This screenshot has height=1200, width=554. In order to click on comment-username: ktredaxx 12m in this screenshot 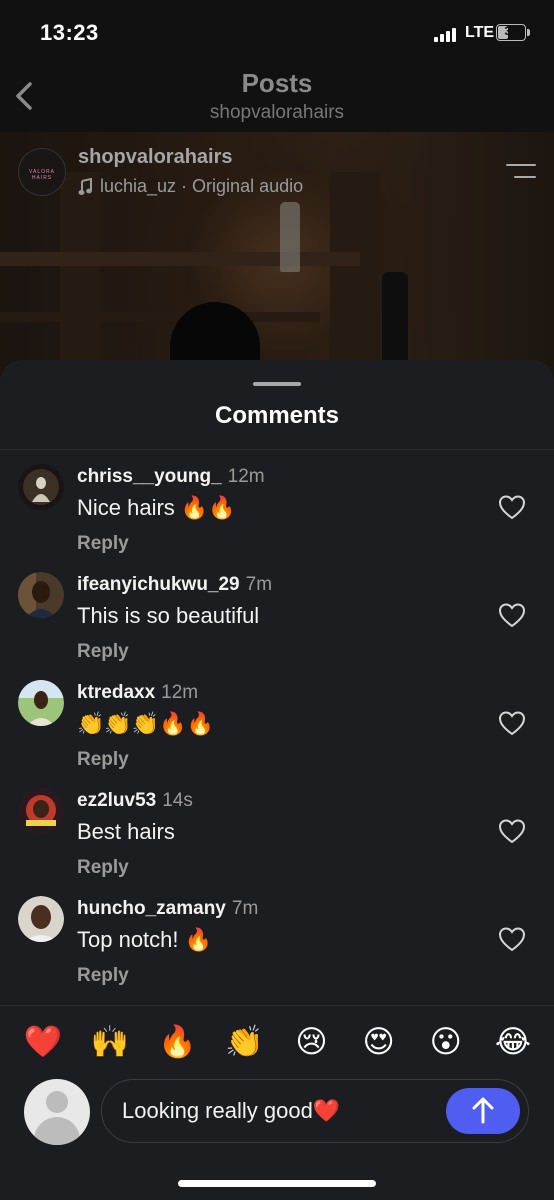, I will do `click(137, 693)`.